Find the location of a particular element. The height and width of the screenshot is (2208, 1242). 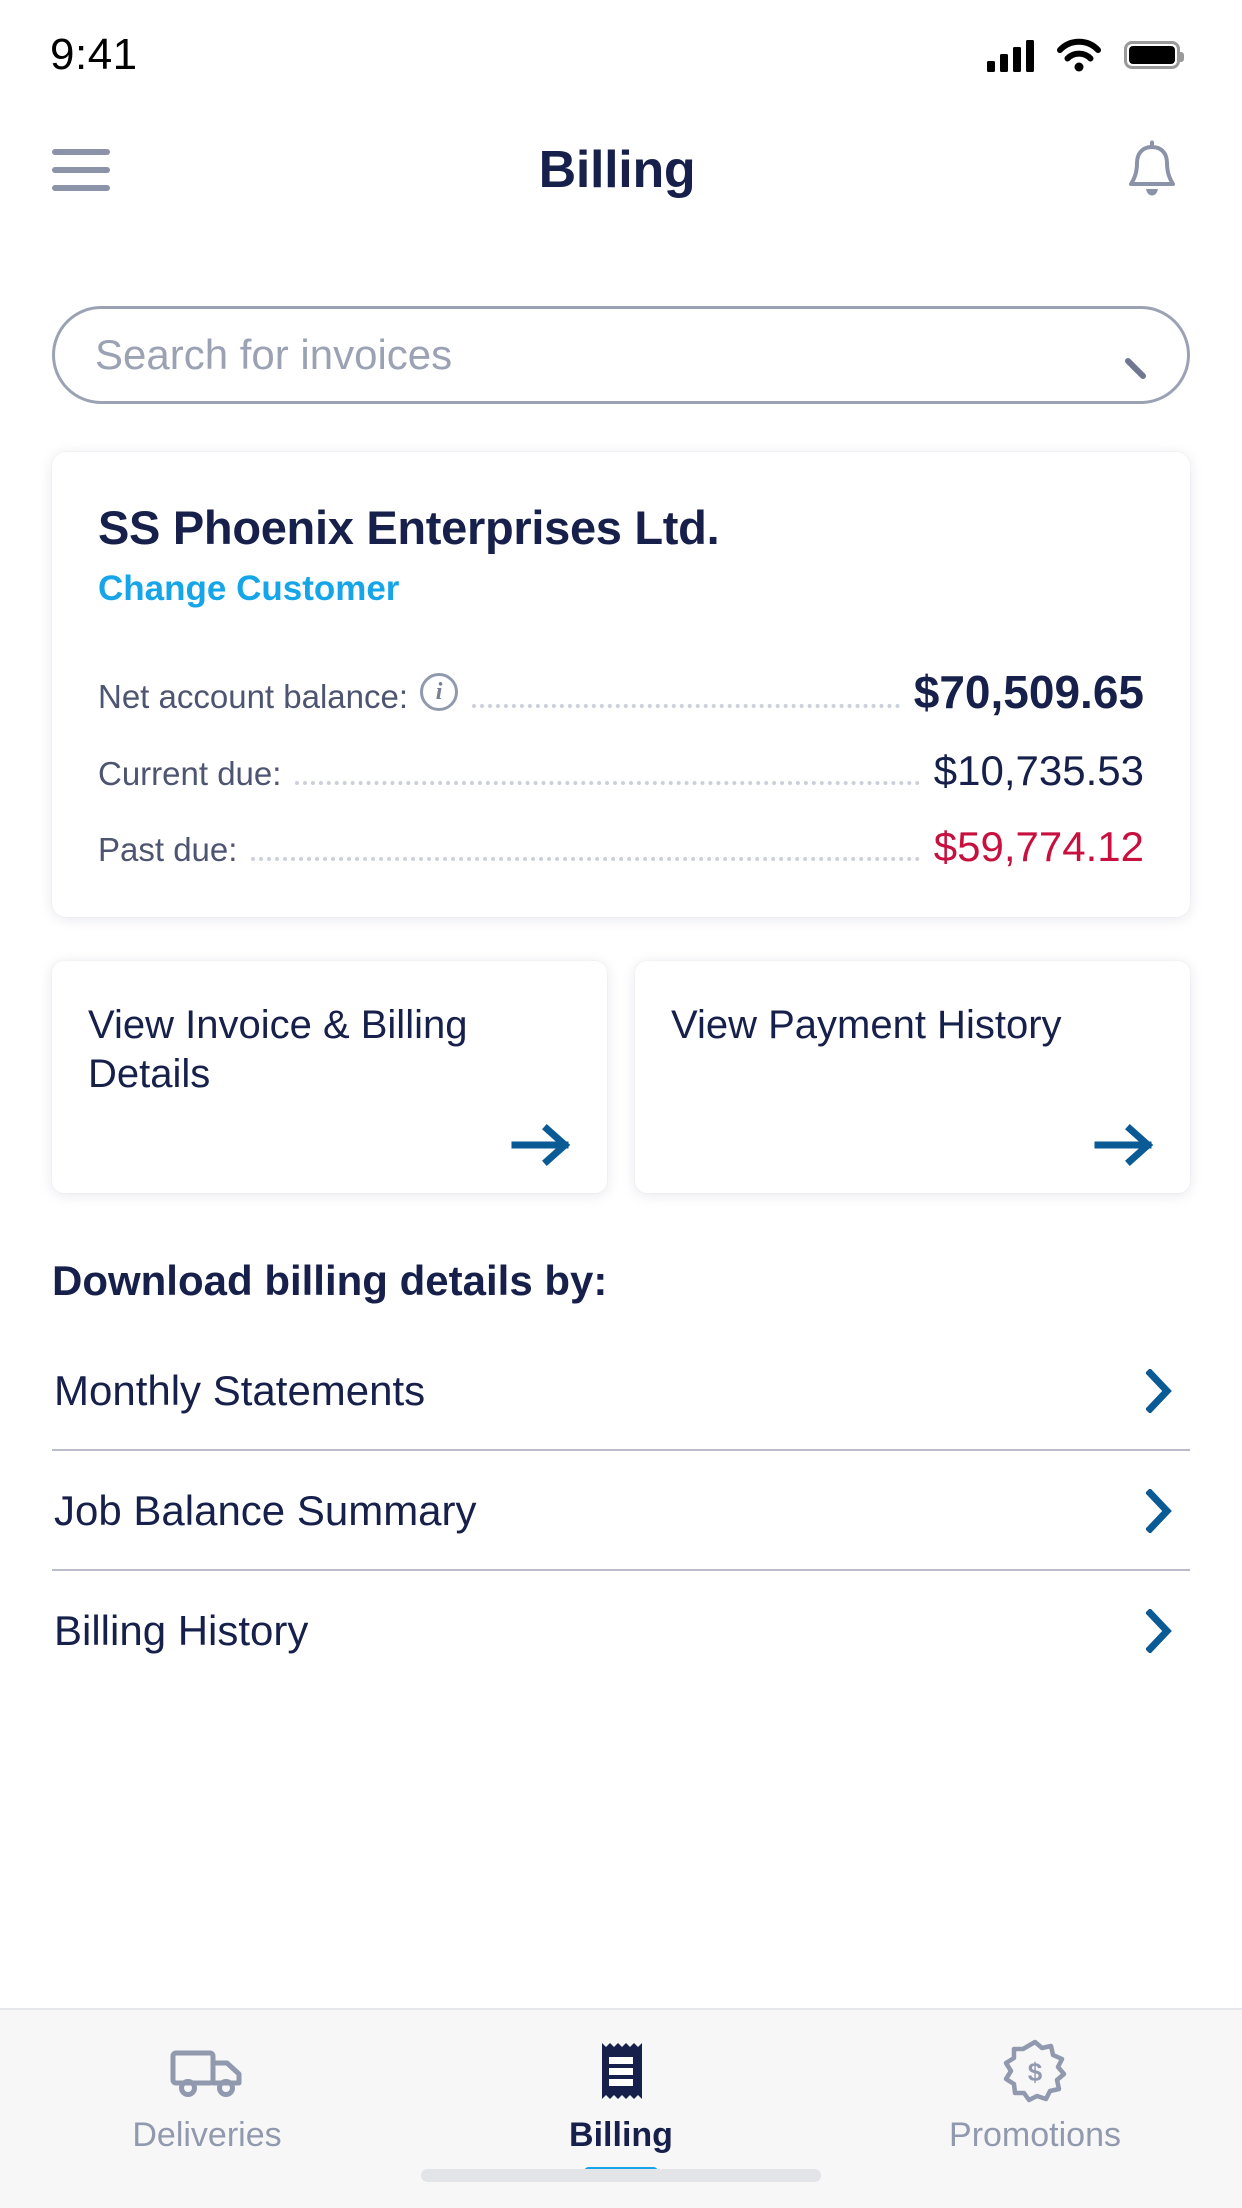

page-title: Billing is located at coordinates (617, 170).